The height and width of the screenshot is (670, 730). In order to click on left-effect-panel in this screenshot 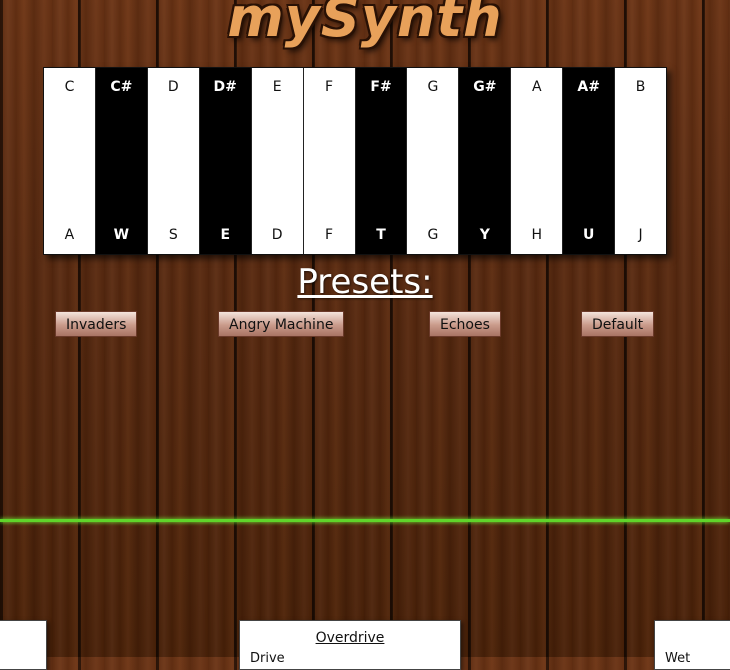, I will do `click(23, 645)`.